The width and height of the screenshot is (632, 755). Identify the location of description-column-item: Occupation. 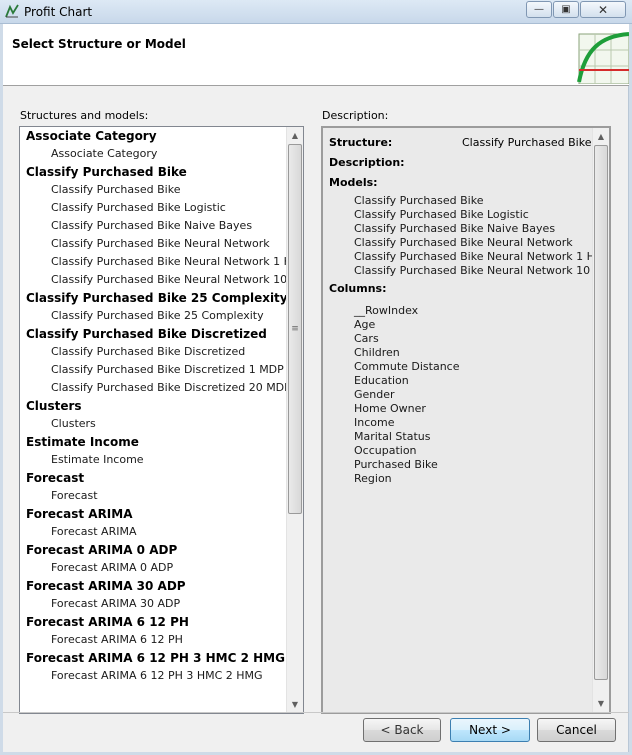
(385, 450).